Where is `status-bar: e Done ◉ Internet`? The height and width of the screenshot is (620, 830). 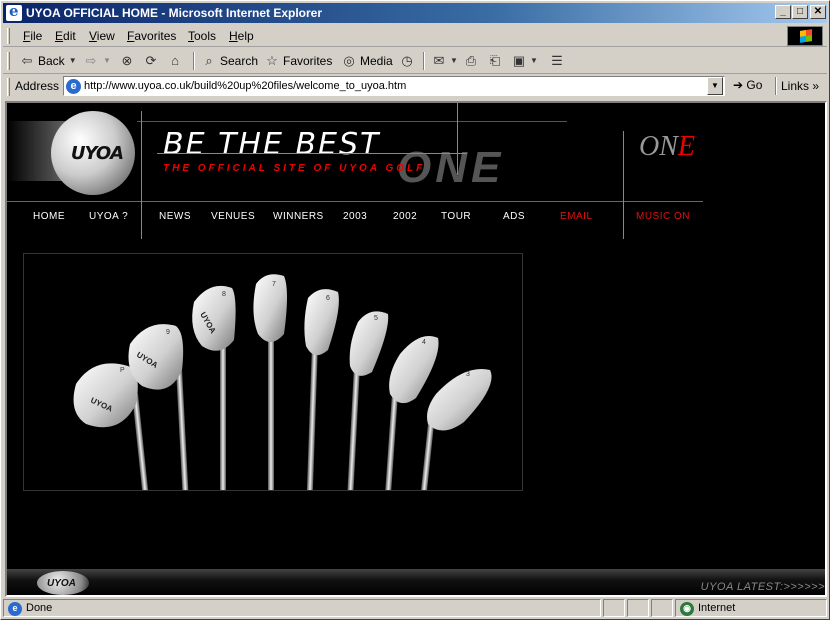
status-bar: e Done ◉ Internet is located at coordinates (415, 608).